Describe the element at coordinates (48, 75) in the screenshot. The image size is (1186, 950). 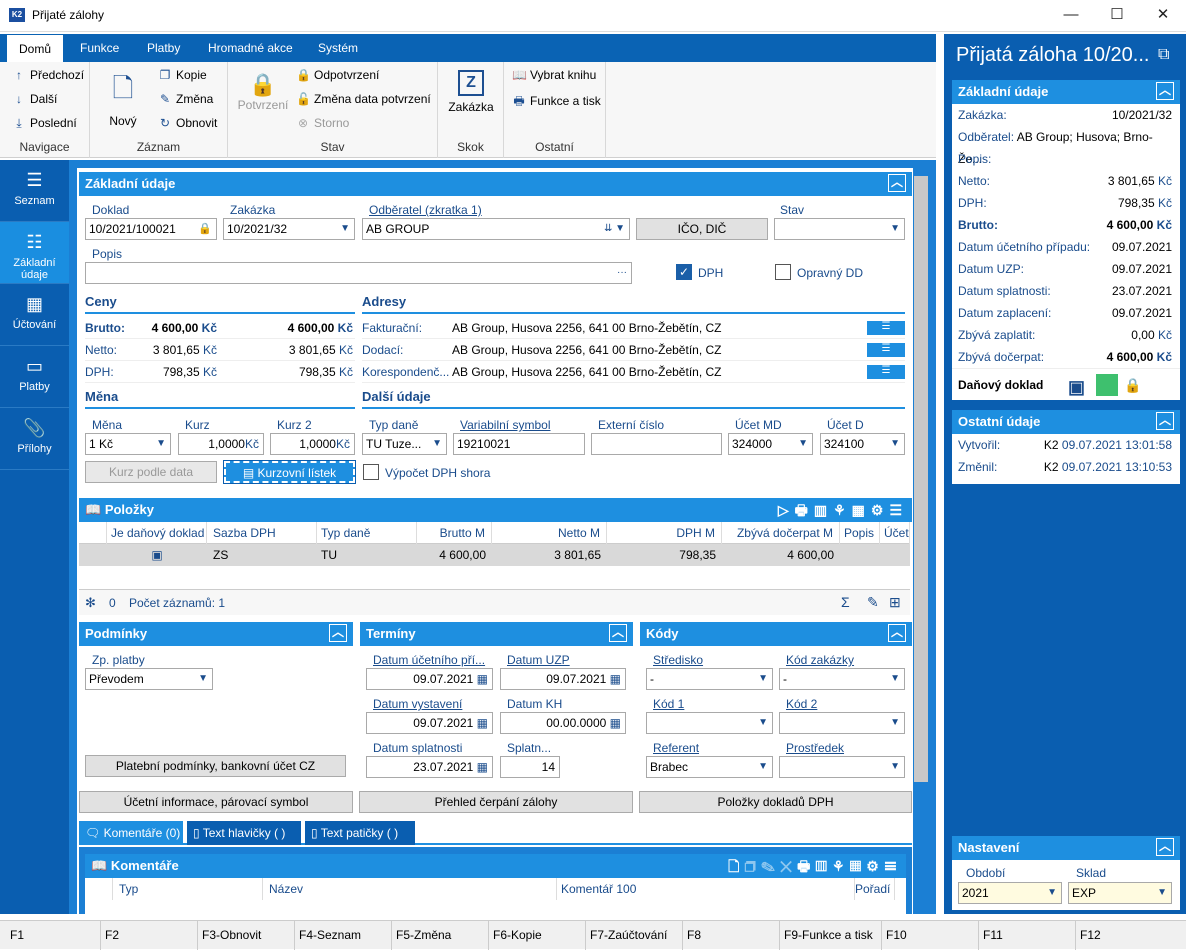
I see `prev-button: ↑ Předchozí` at that location.